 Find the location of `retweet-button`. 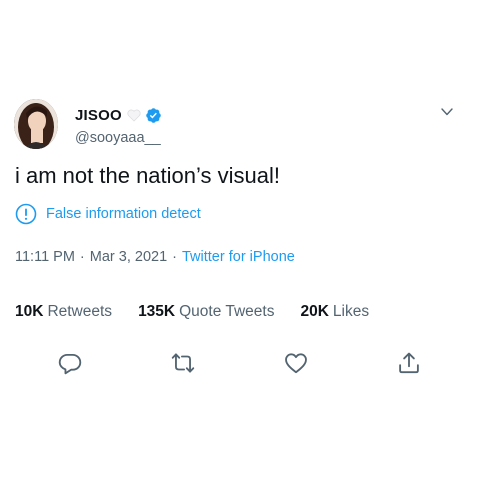

retweet-button is located at coordinates (183, 363).